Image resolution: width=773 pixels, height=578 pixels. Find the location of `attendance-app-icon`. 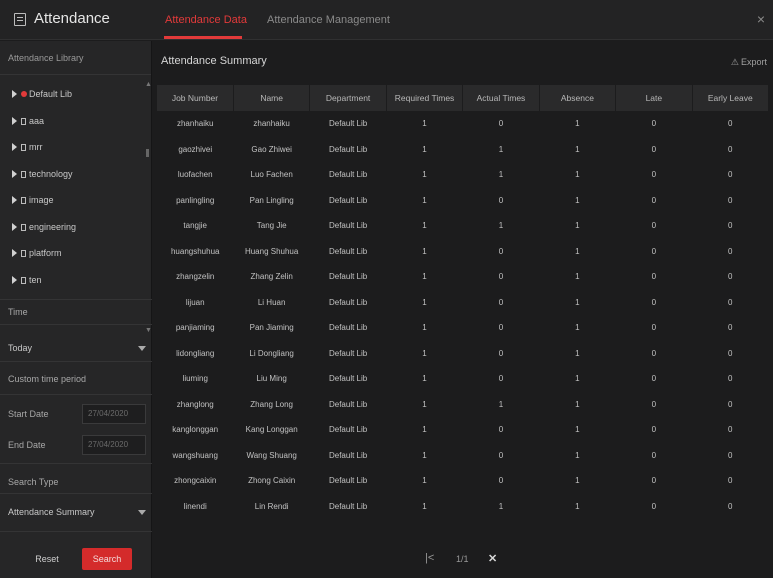

attendance-app-icon is located at coordinates (20, 19).